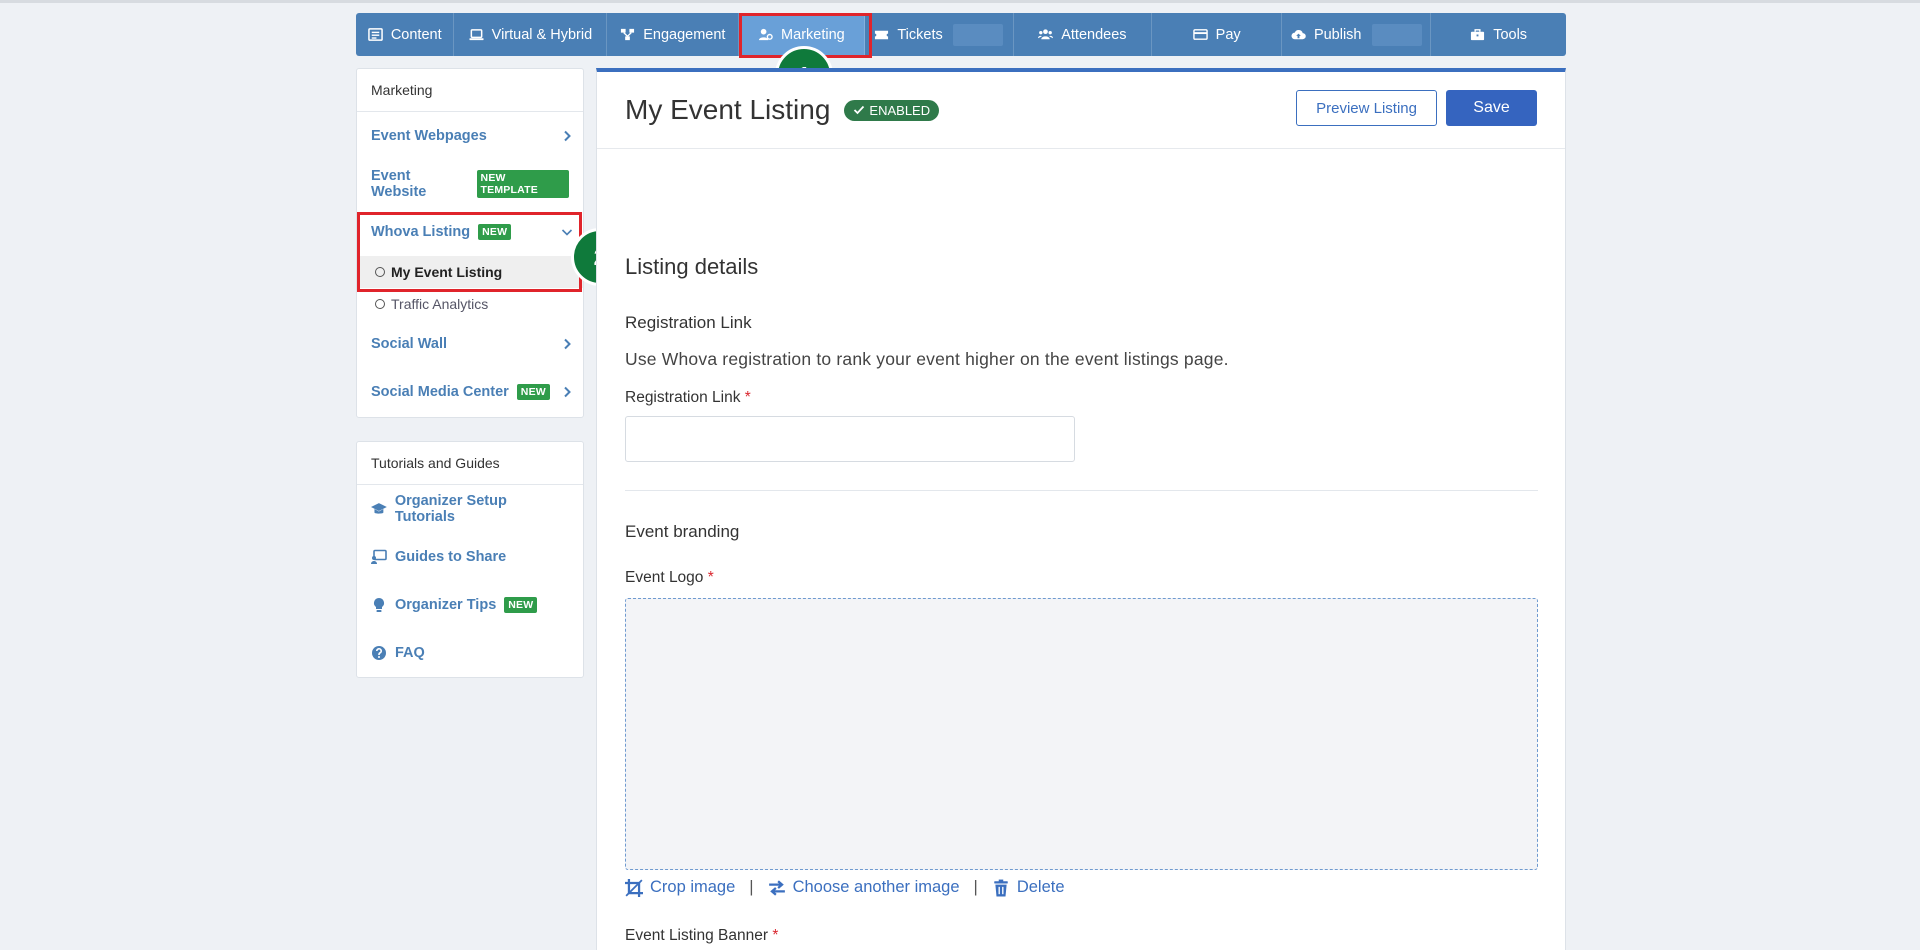 This screenshot has height=950, width=1920. I want to click on nav-attendees-label: Attendees, so click(1094, 34).